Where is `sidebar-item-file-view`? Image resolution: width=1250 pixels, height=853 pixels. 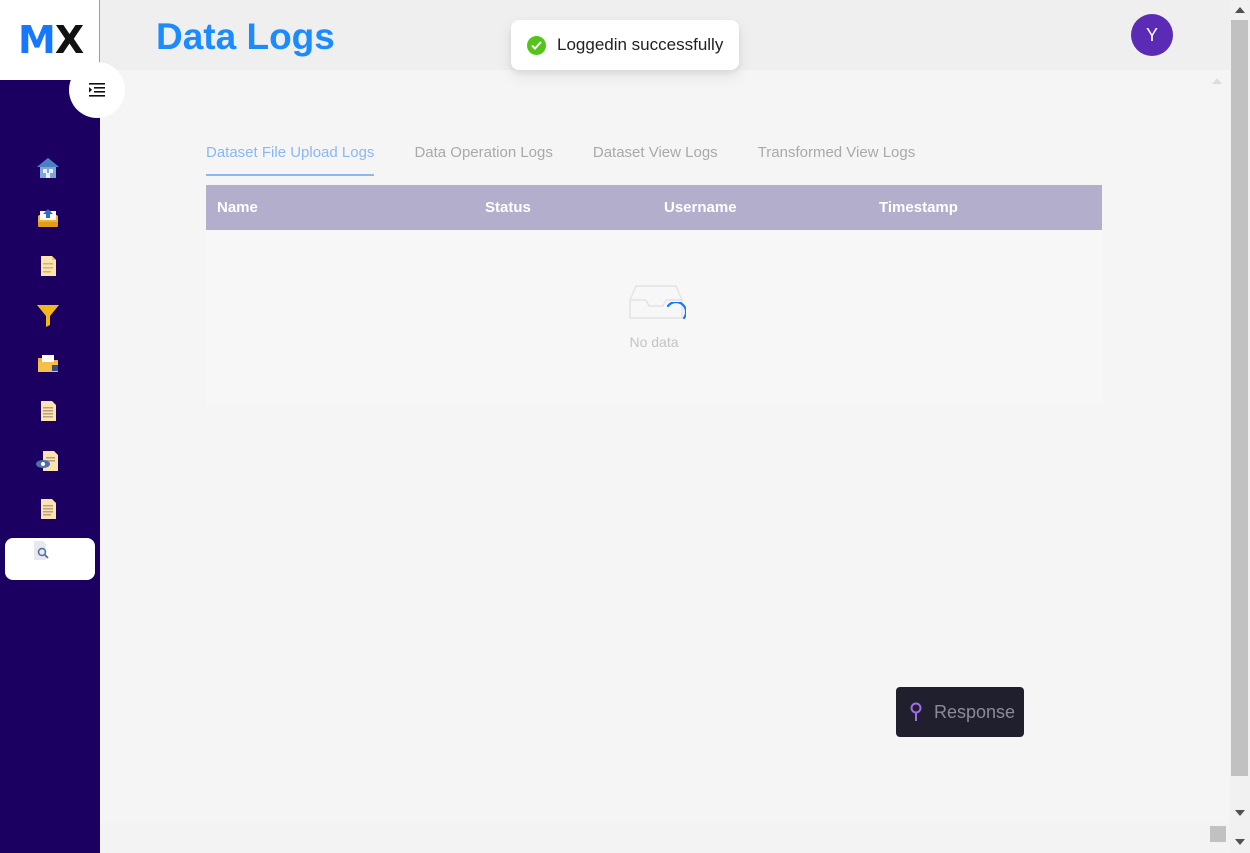
sidebar-item-file-view is located at coordinates (48, 461).